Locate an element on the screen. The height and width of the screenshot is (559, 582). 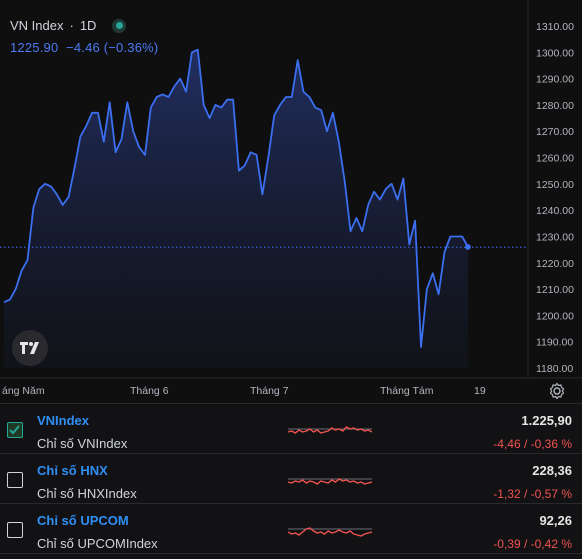
y-tick-label: 1200.00 is located at coordinates (555, 316).